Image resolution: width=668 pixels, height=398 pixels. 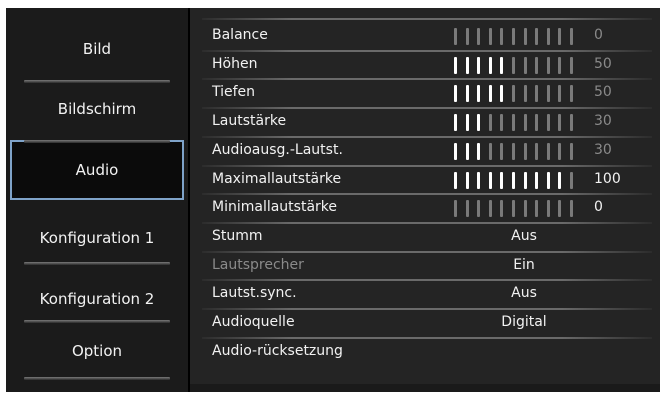 I want to click on setting-row-lautstarke: Lautstärke 30, so click(x=425, y=122).